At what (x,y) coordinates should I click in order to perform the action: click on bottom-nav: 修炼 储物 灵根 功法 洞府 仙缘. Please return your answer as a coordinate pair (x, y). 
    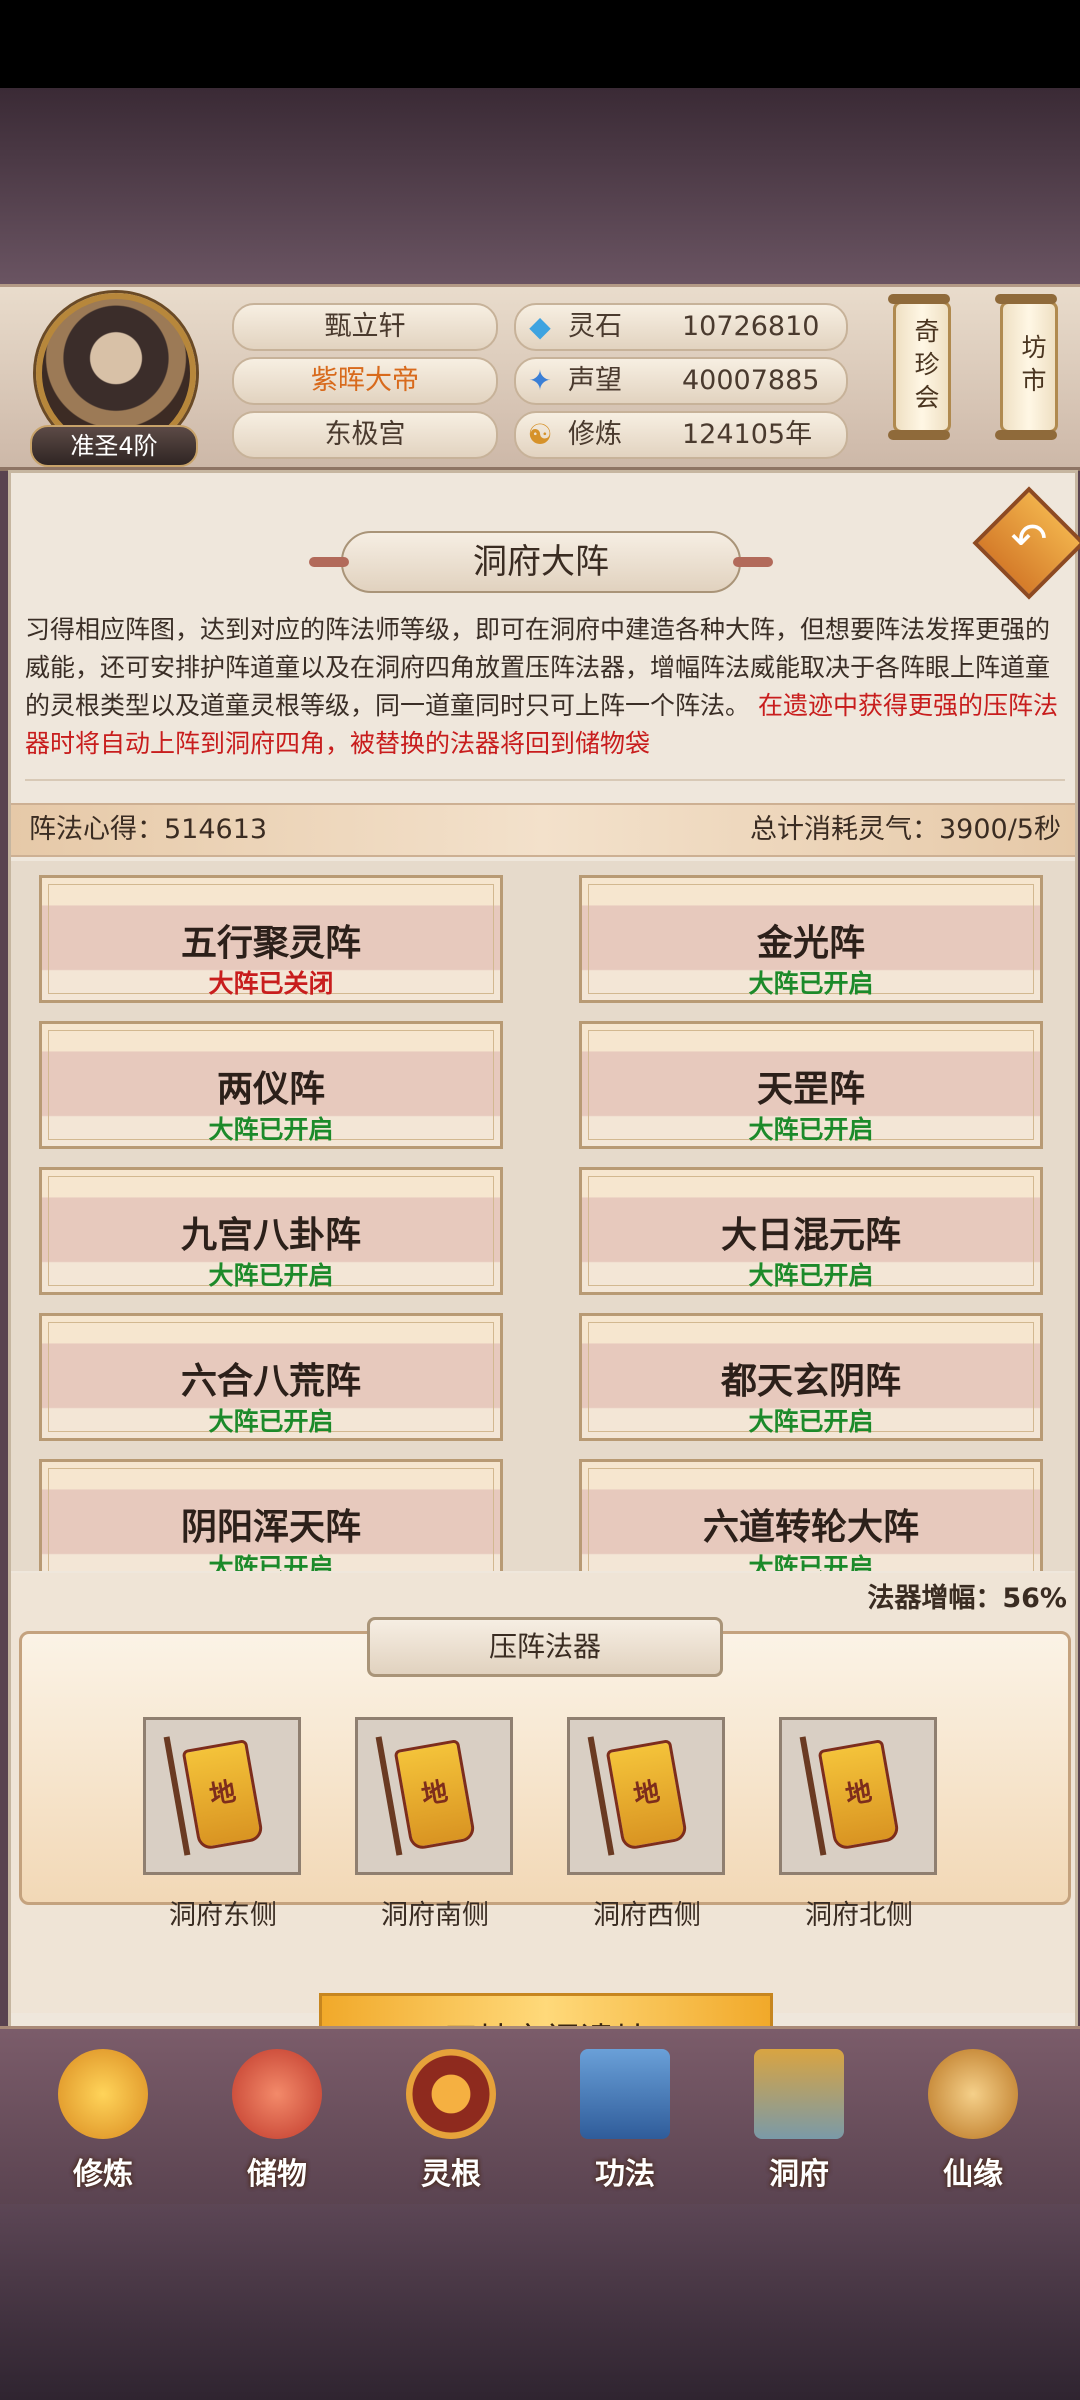
    Looking at the image, I should click on (540, 2116).